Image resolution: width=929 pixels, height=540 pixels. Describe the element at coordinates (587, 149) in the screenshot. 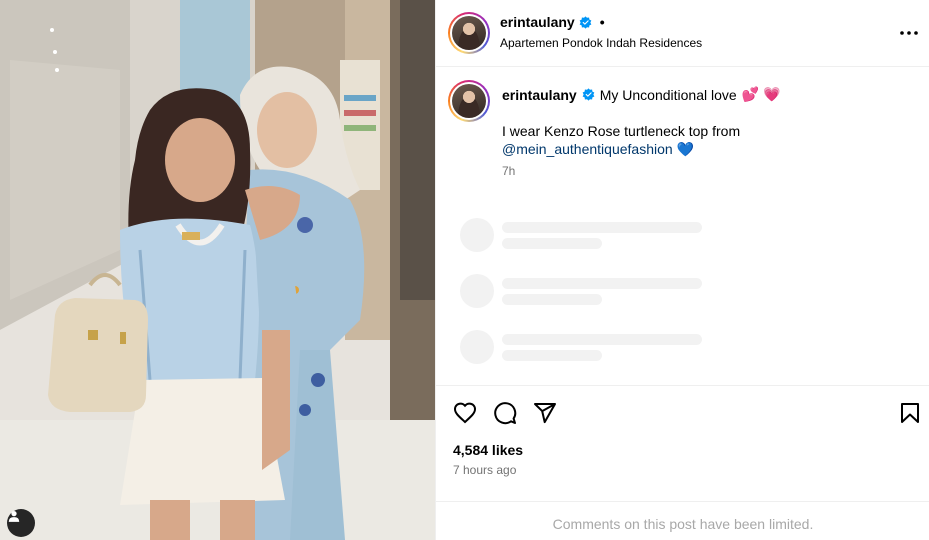

I see `caption-mention-link: @mein_authentiquefashion` at that location.